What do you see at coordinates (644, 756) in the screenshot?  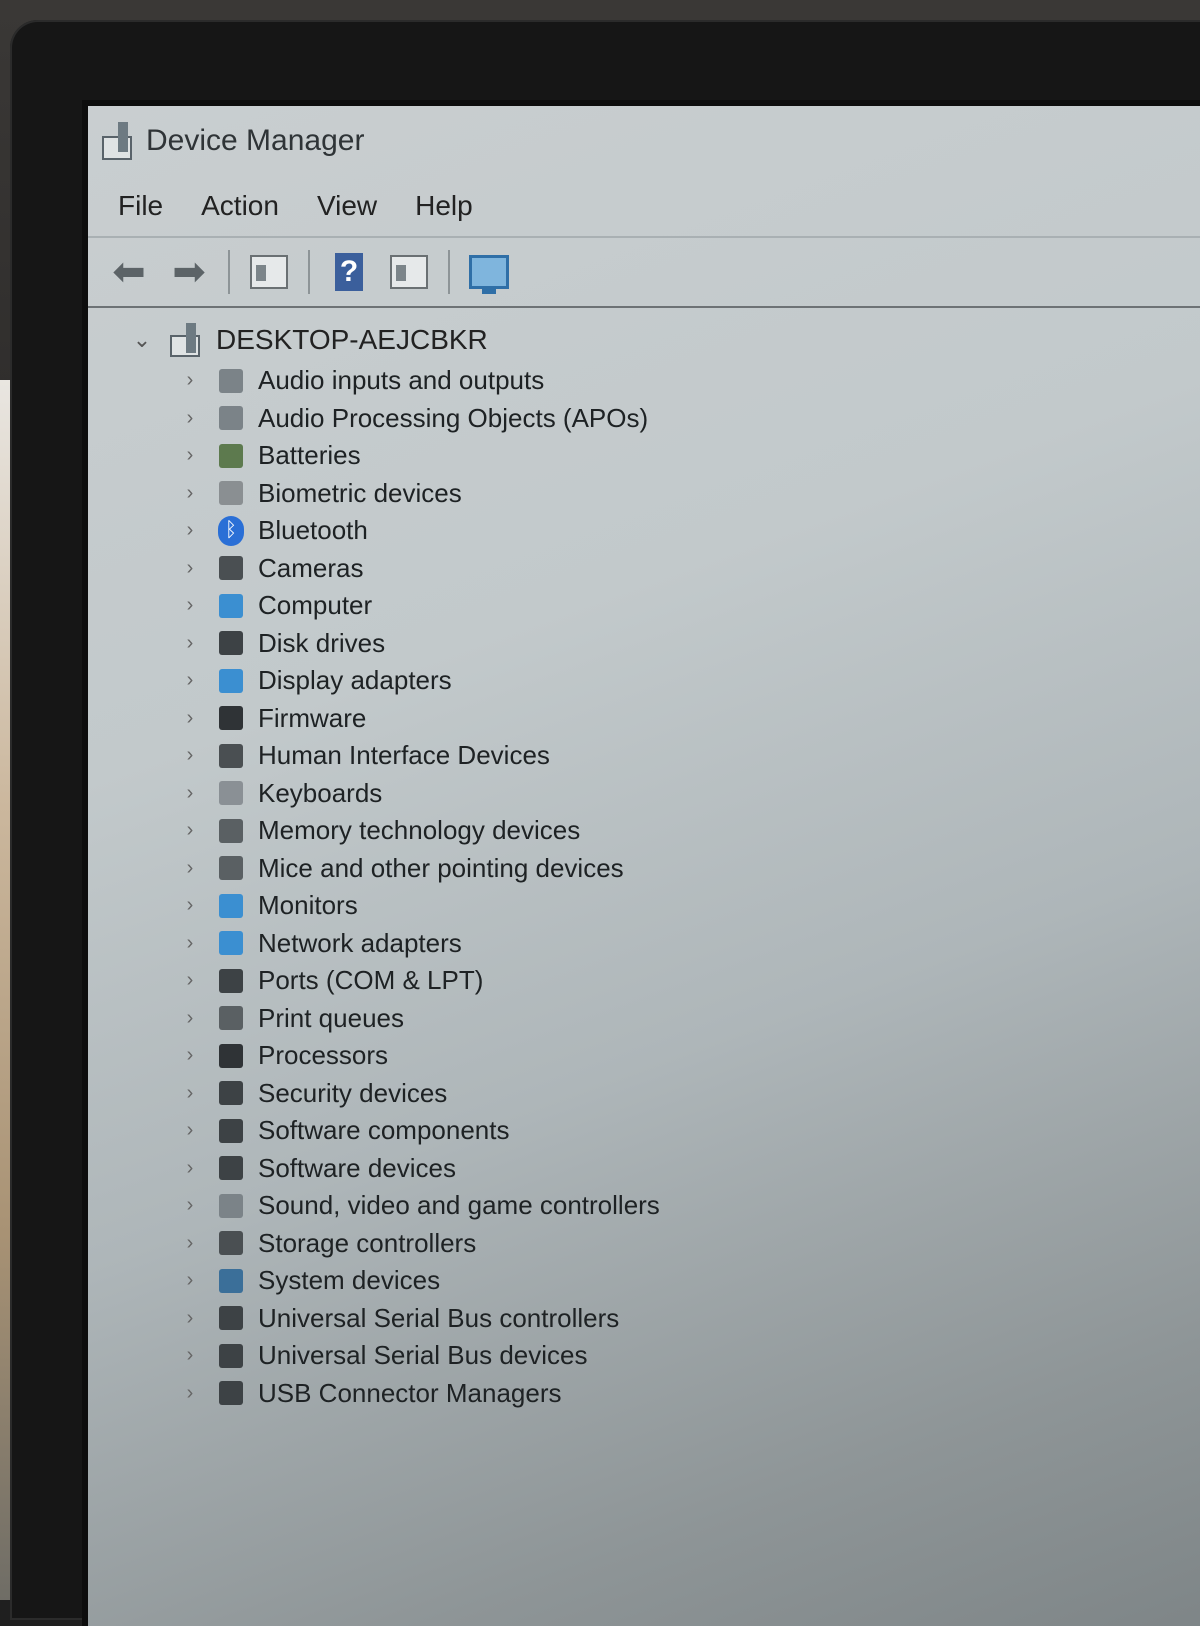 I see `tree-category: › Human Interface Devices` at bounding box center [644, 756].